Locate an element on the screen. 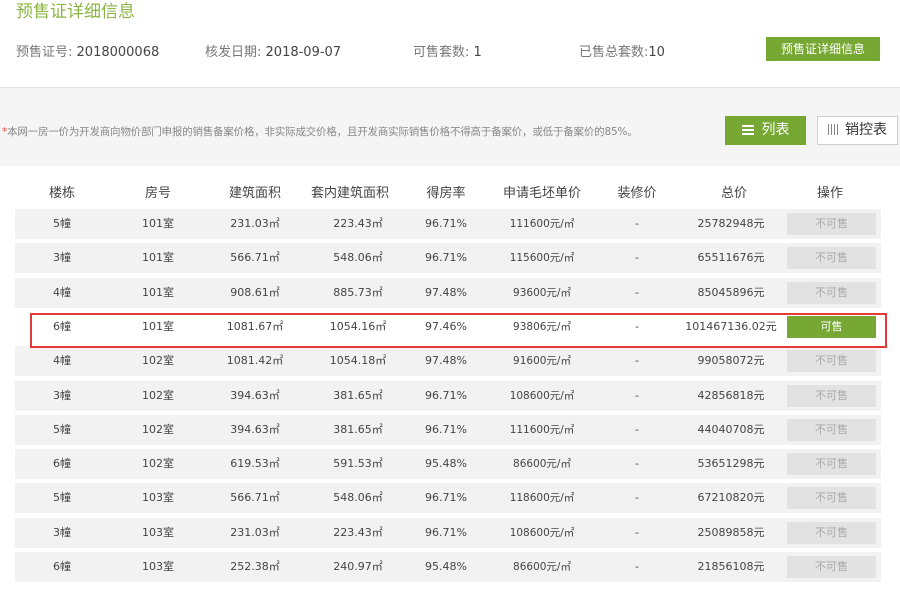 Image resolution: width=900 pixels, height=606 pixels. cell-total-price: 99058072元 is located at coordinates (731, 361).